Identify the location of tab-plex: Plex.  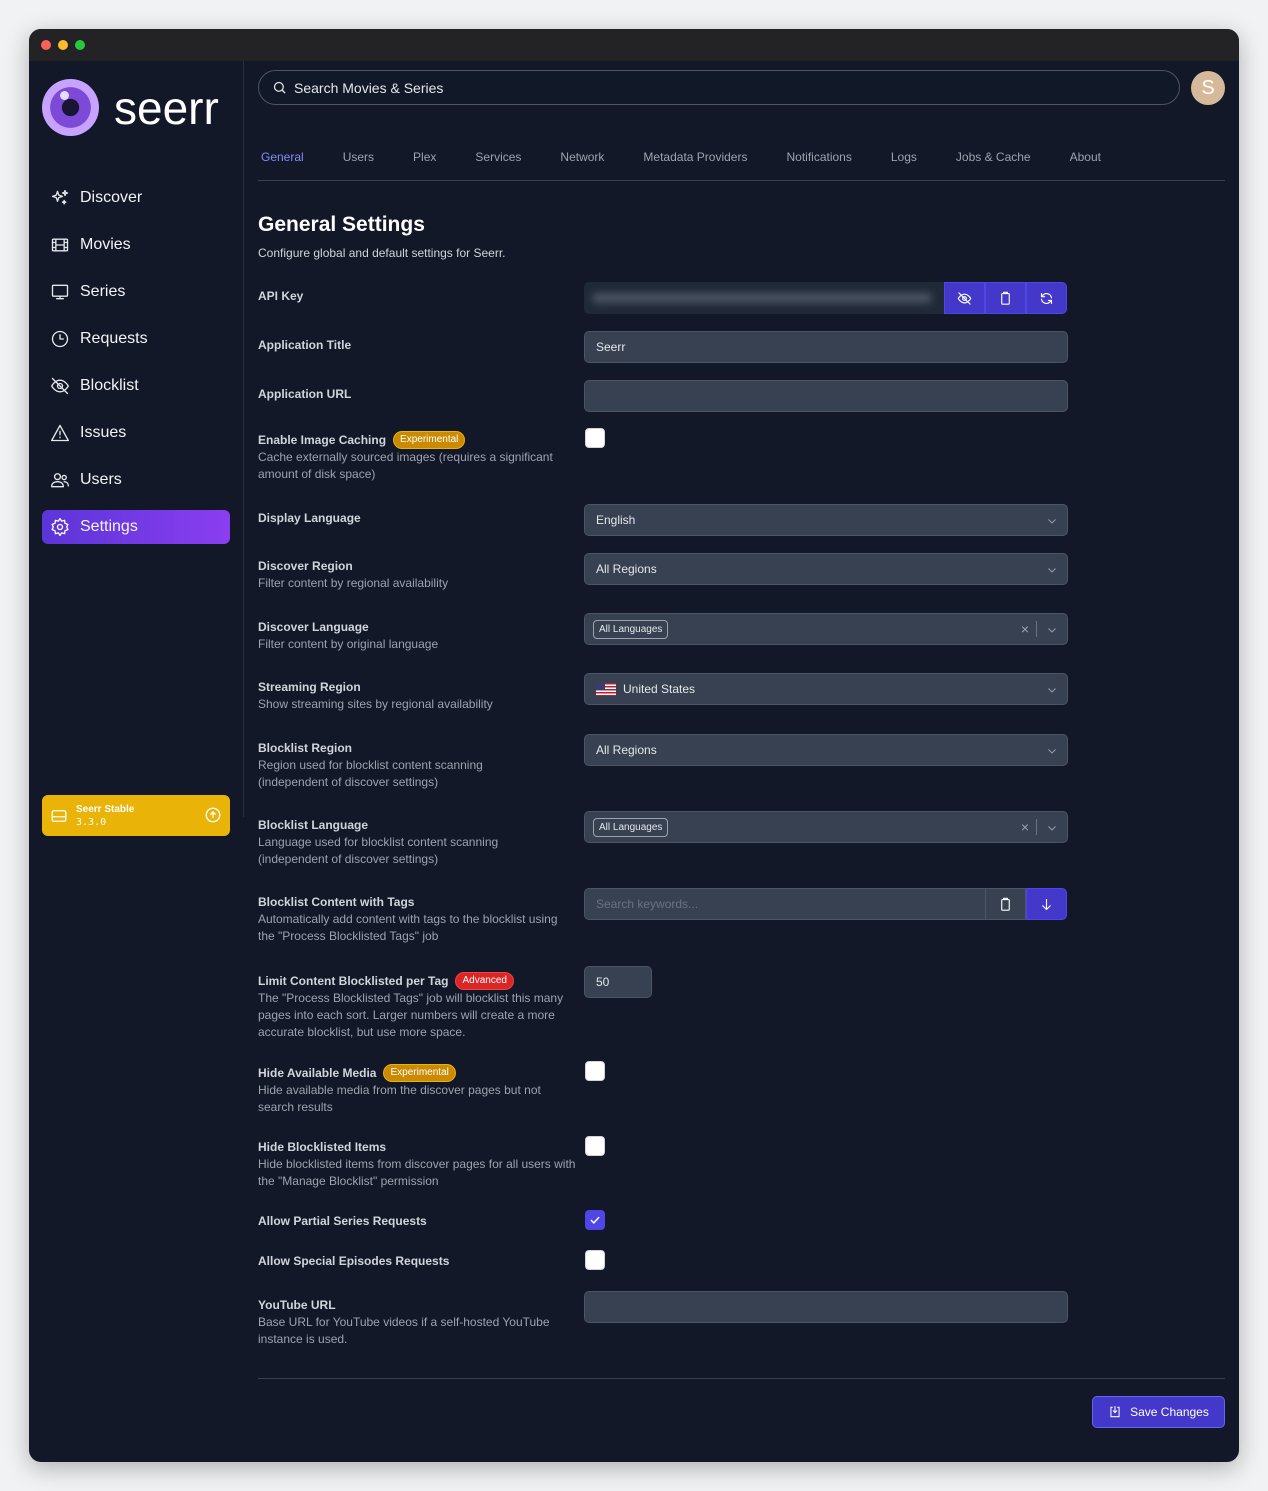
(424, 161).